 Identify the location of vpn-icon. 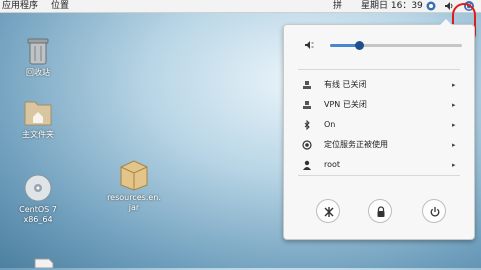
(307, 105).